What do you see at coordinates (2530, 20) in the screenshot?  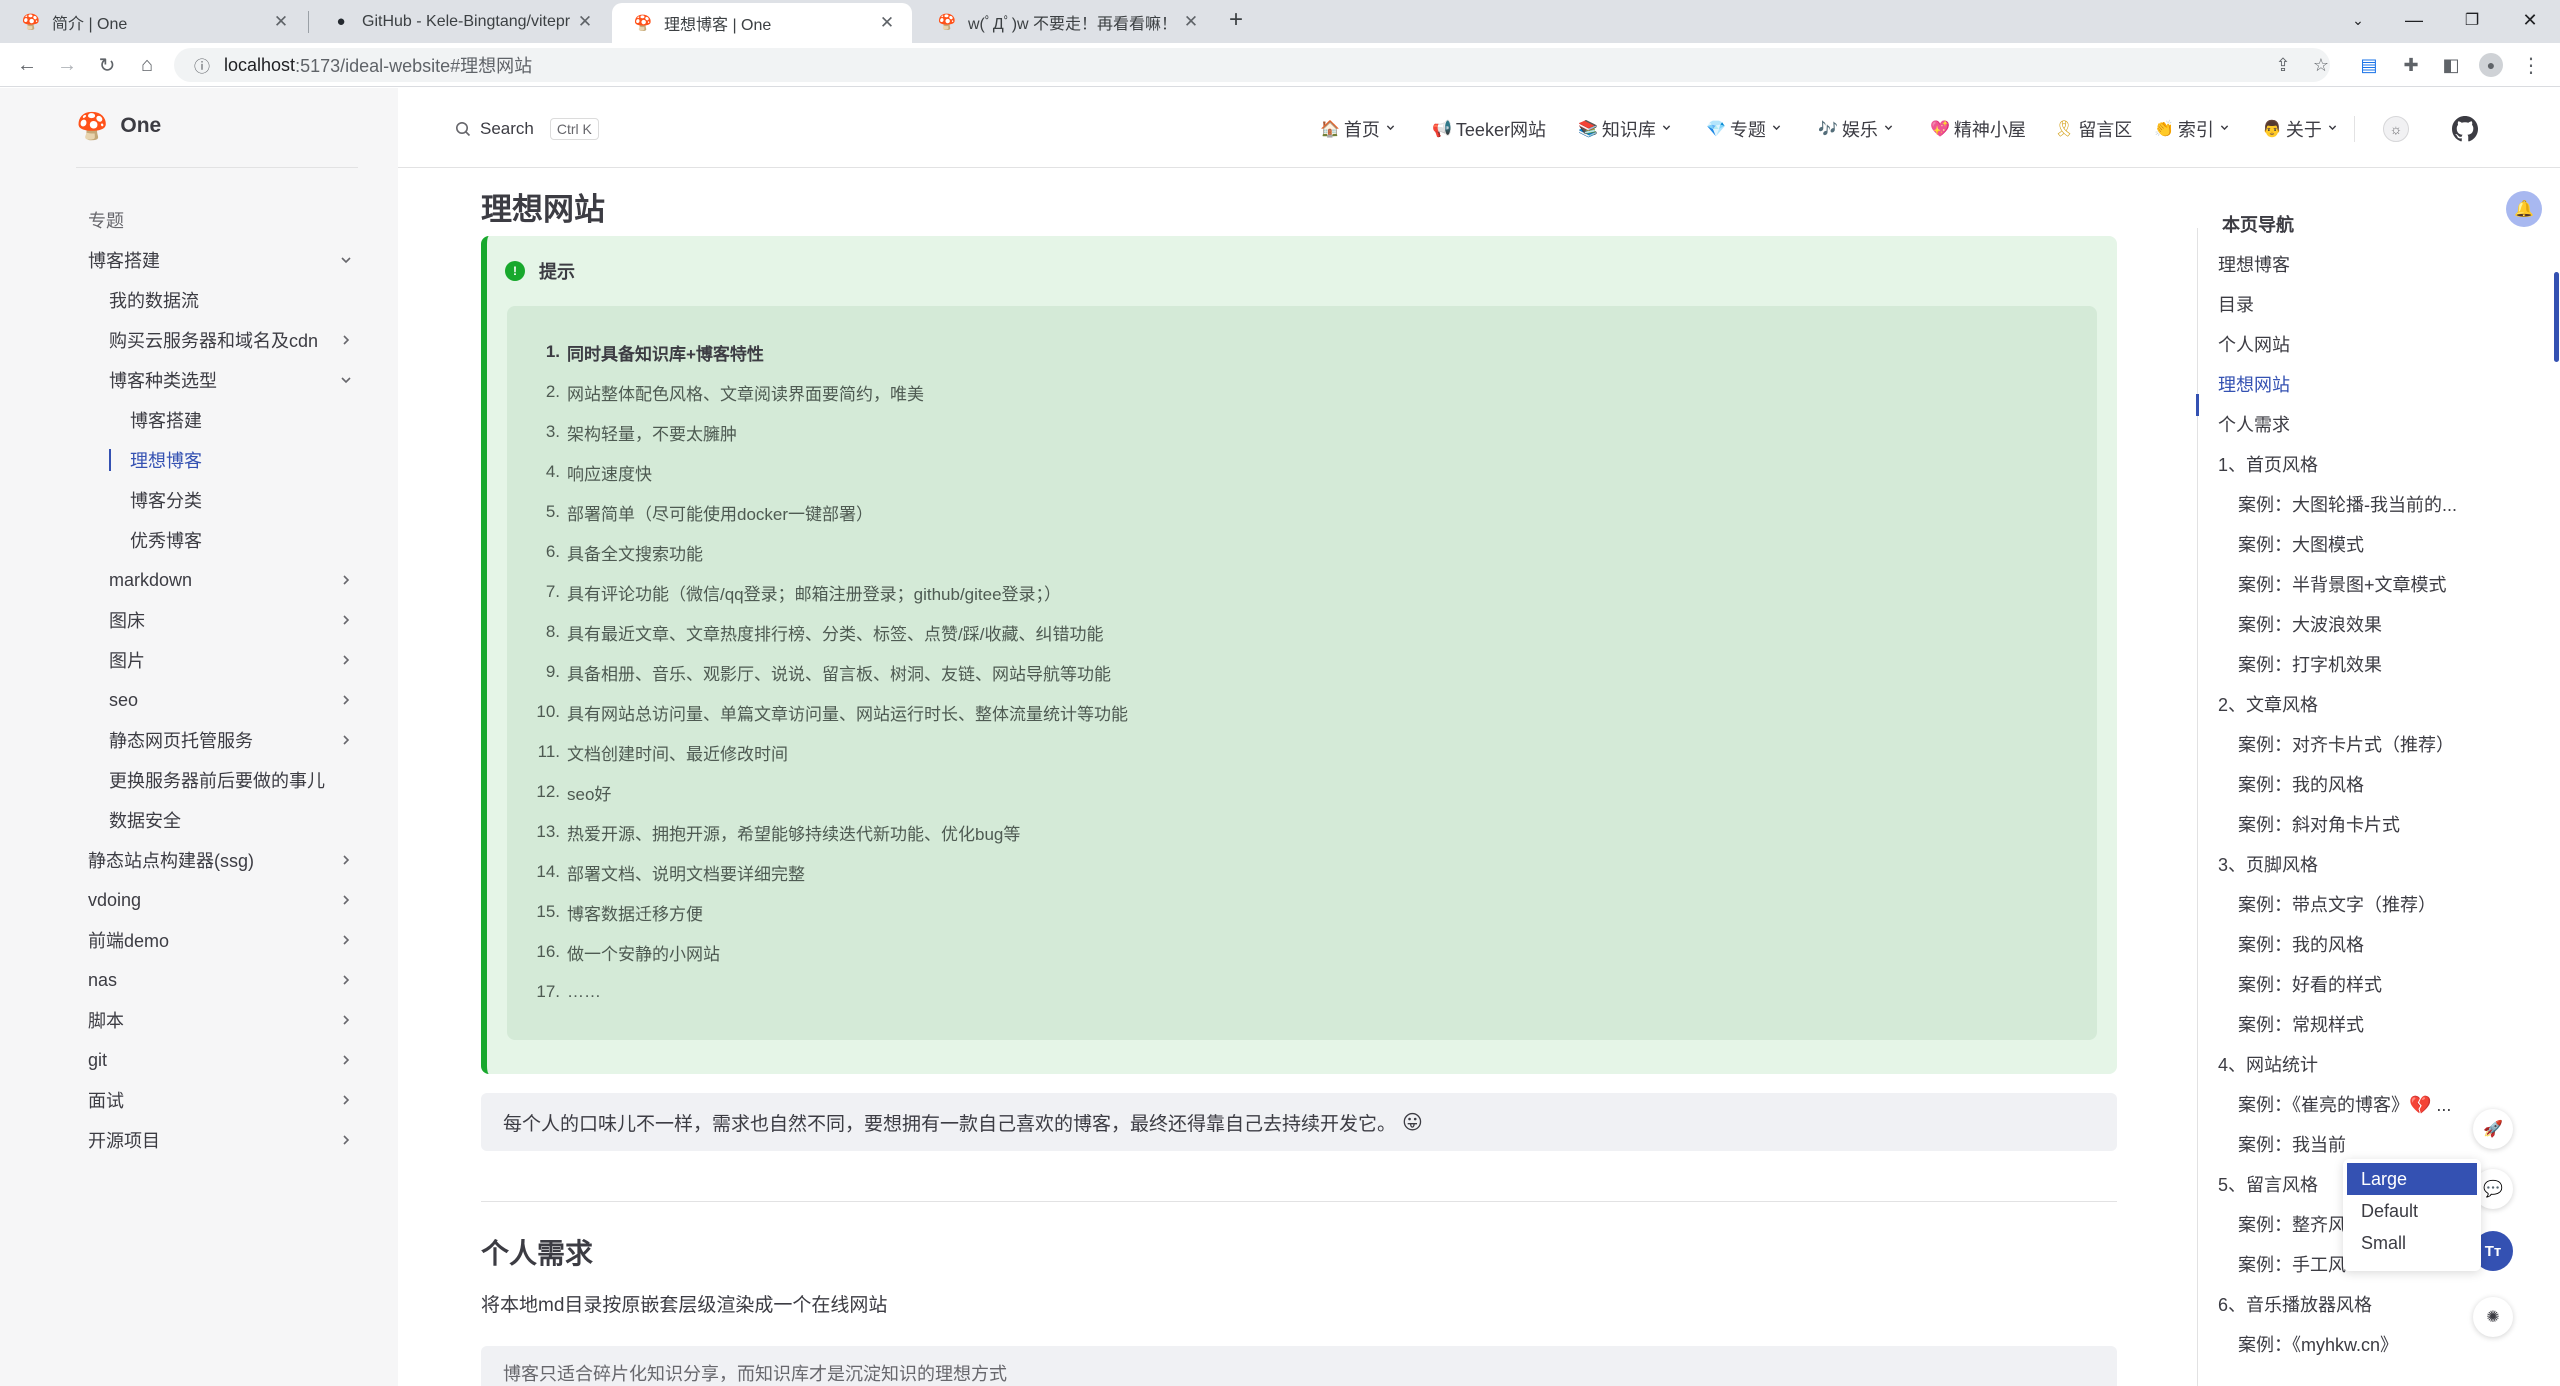 I see `close-window-button: ✕` at bounding box center [2530, 20].